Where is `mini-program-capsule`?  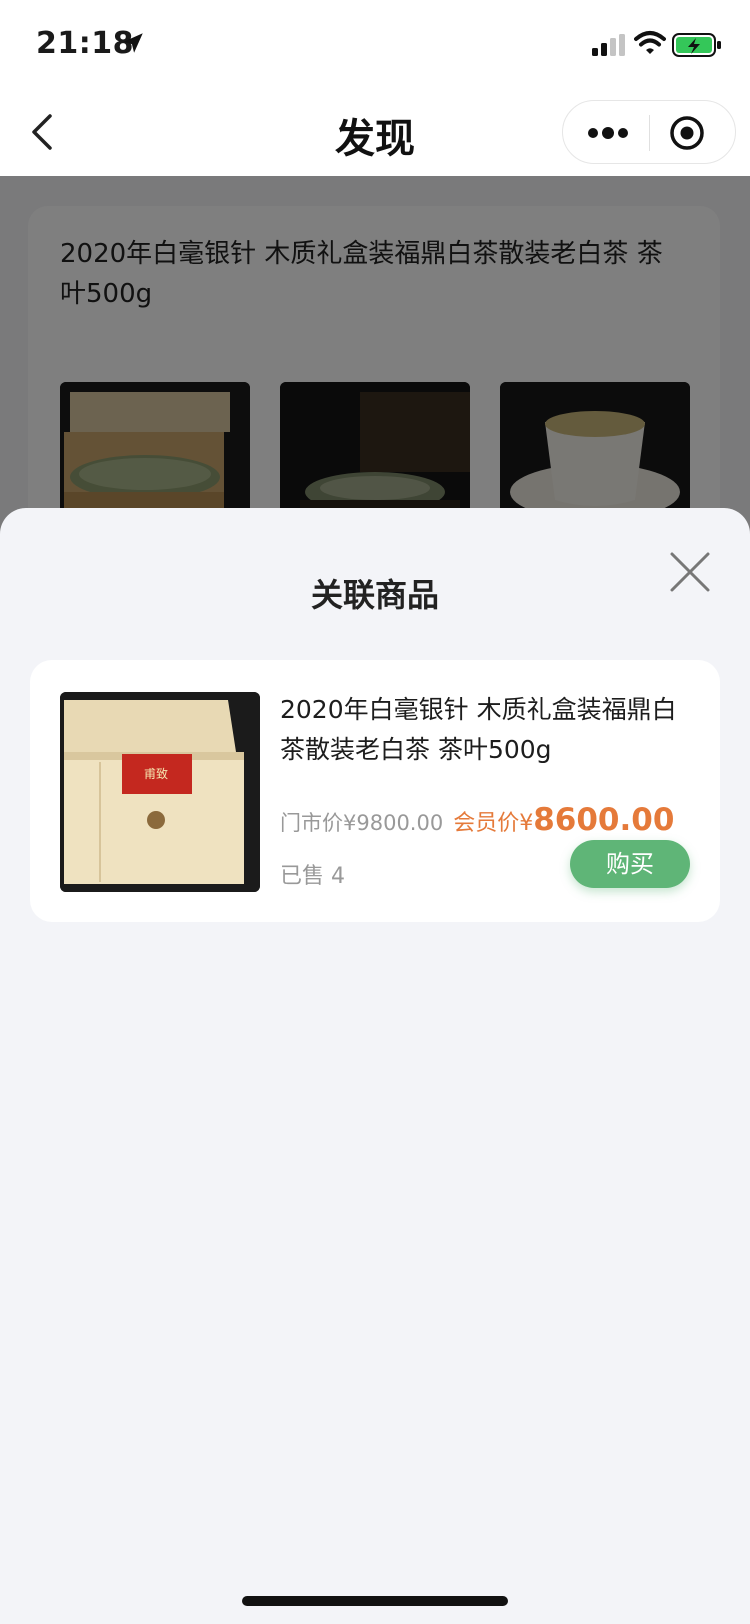
mini-program-capsule is located at coordinates (649, 132).